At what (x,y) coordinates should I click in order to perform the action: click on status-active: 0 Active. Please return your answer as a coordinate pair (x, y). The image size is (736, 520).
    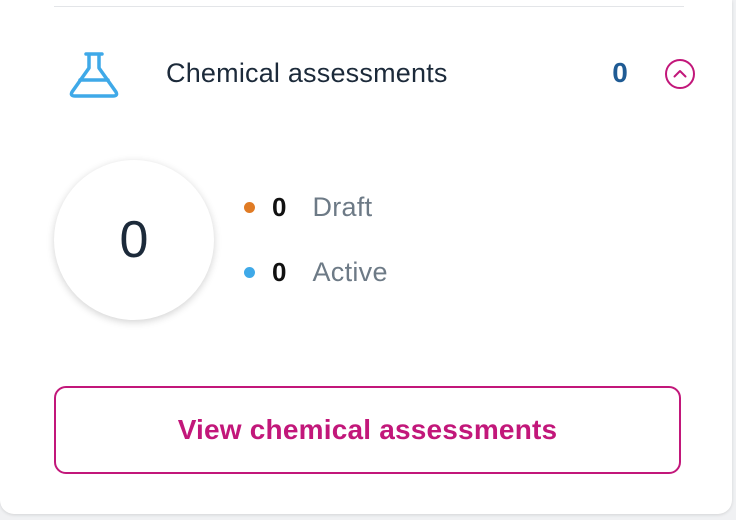
    Looking at the image, I should click on (316, 272).